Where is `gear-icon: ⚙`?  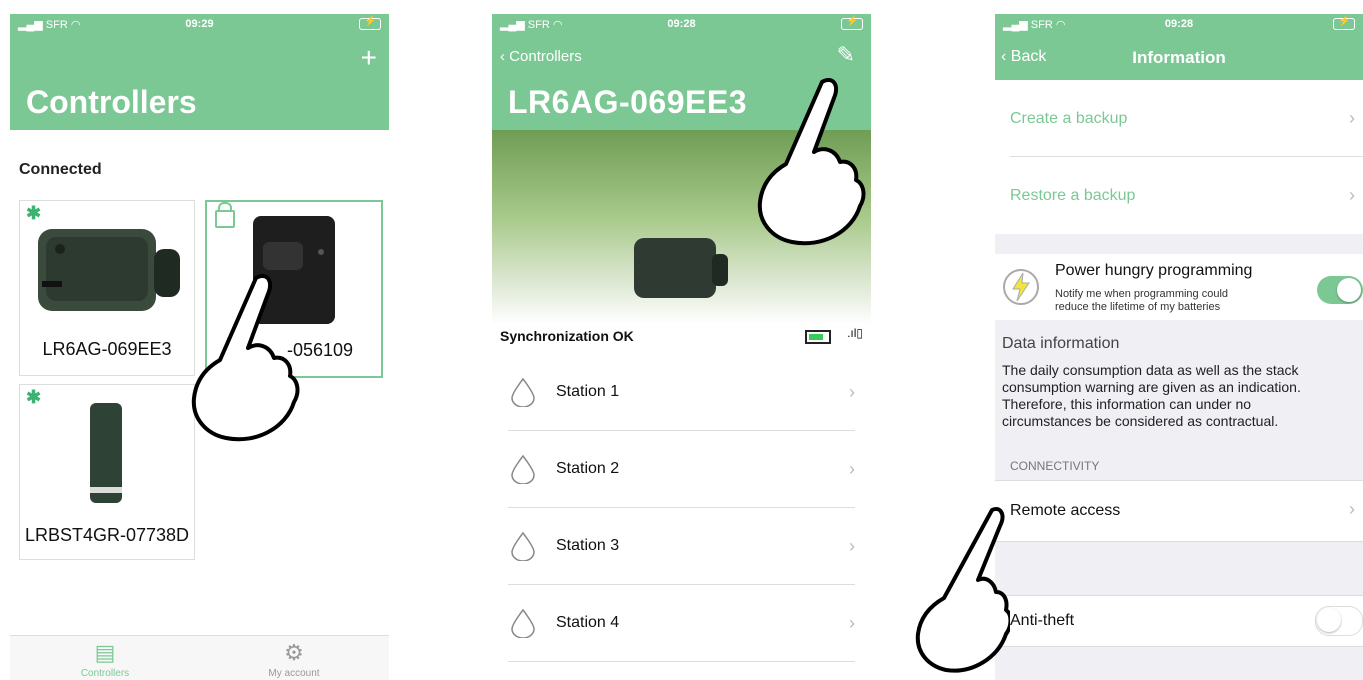 gear-icon: ⚙ is located at coordinates (294, 652).